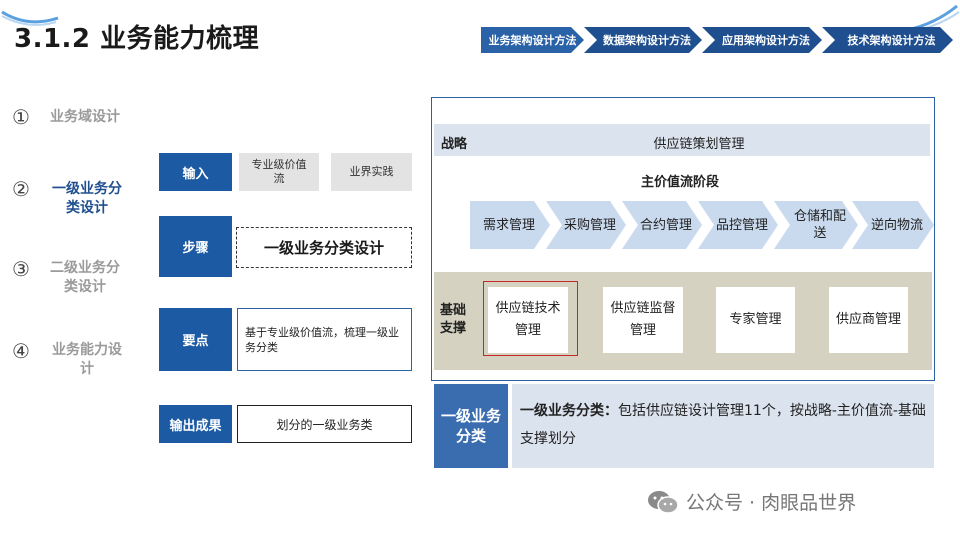 The width and height of the screenshot is (960, 540). What do you see at coordinates (643, 320) in the screenshot?
I see `base-item-supervision: 供应链监督管理` at bounding box center [643, 320].